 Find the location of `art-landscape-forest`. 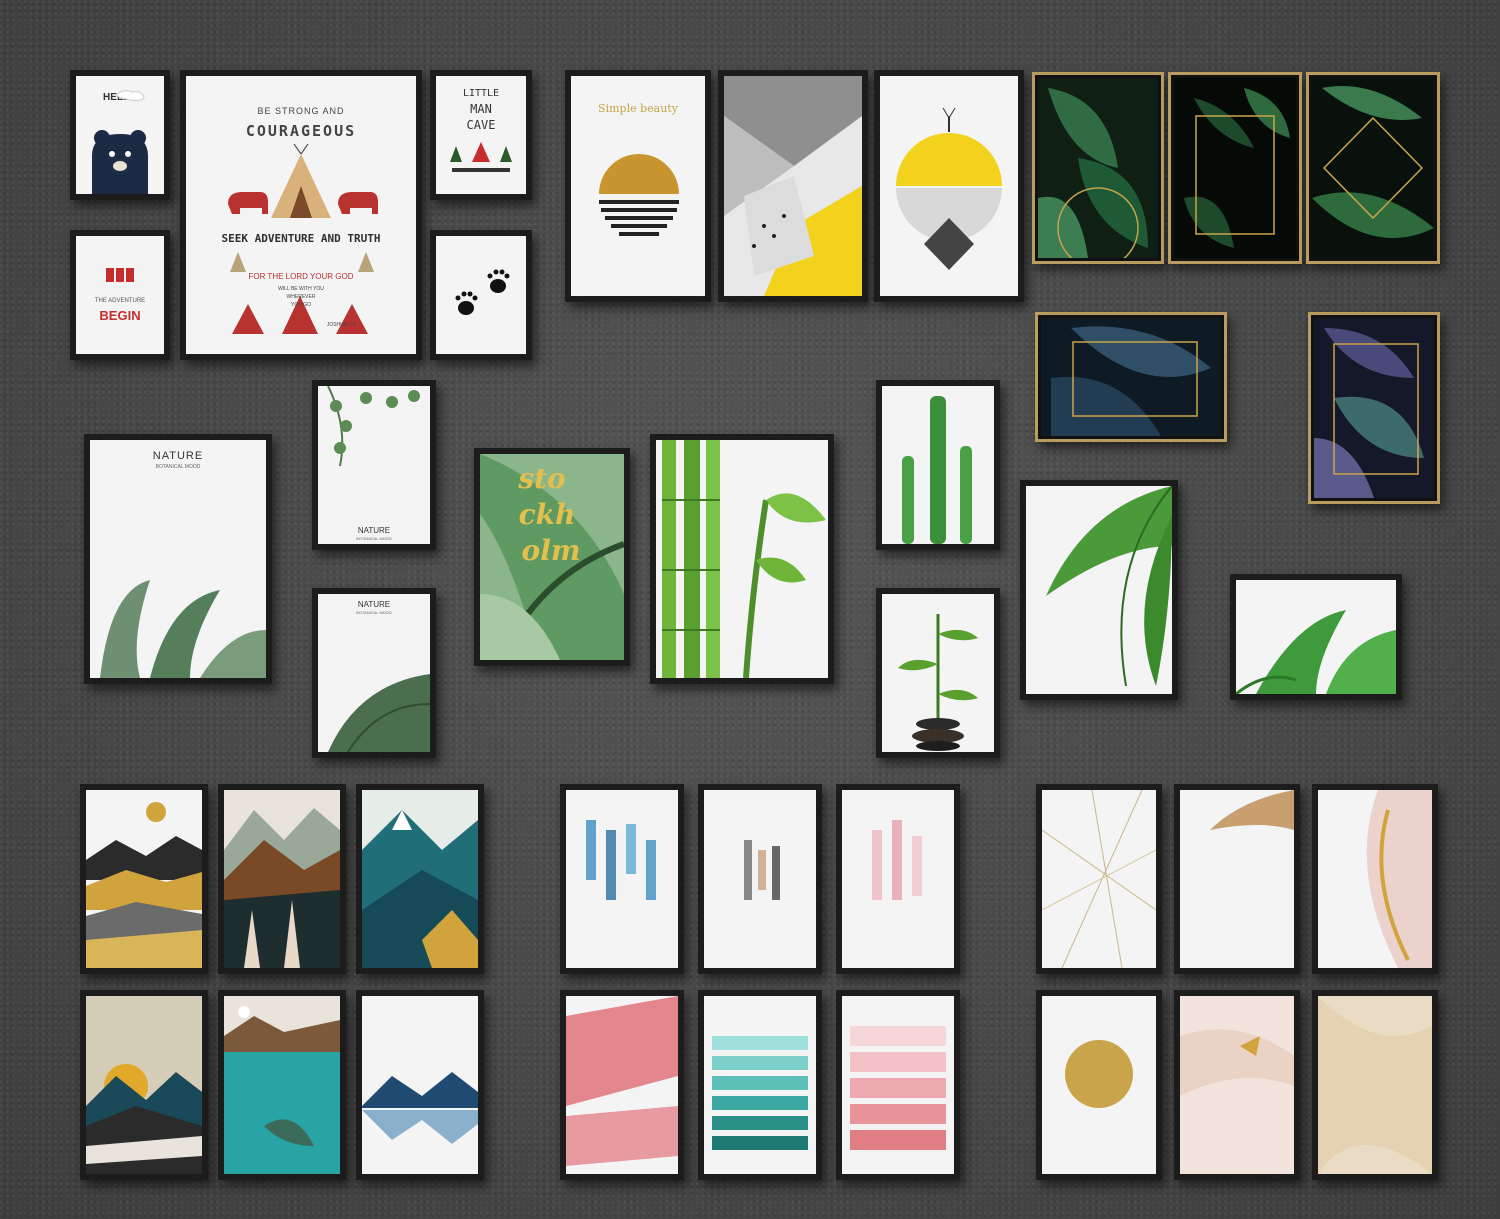

art-landscape-forest is located at coordinates (282, 879).